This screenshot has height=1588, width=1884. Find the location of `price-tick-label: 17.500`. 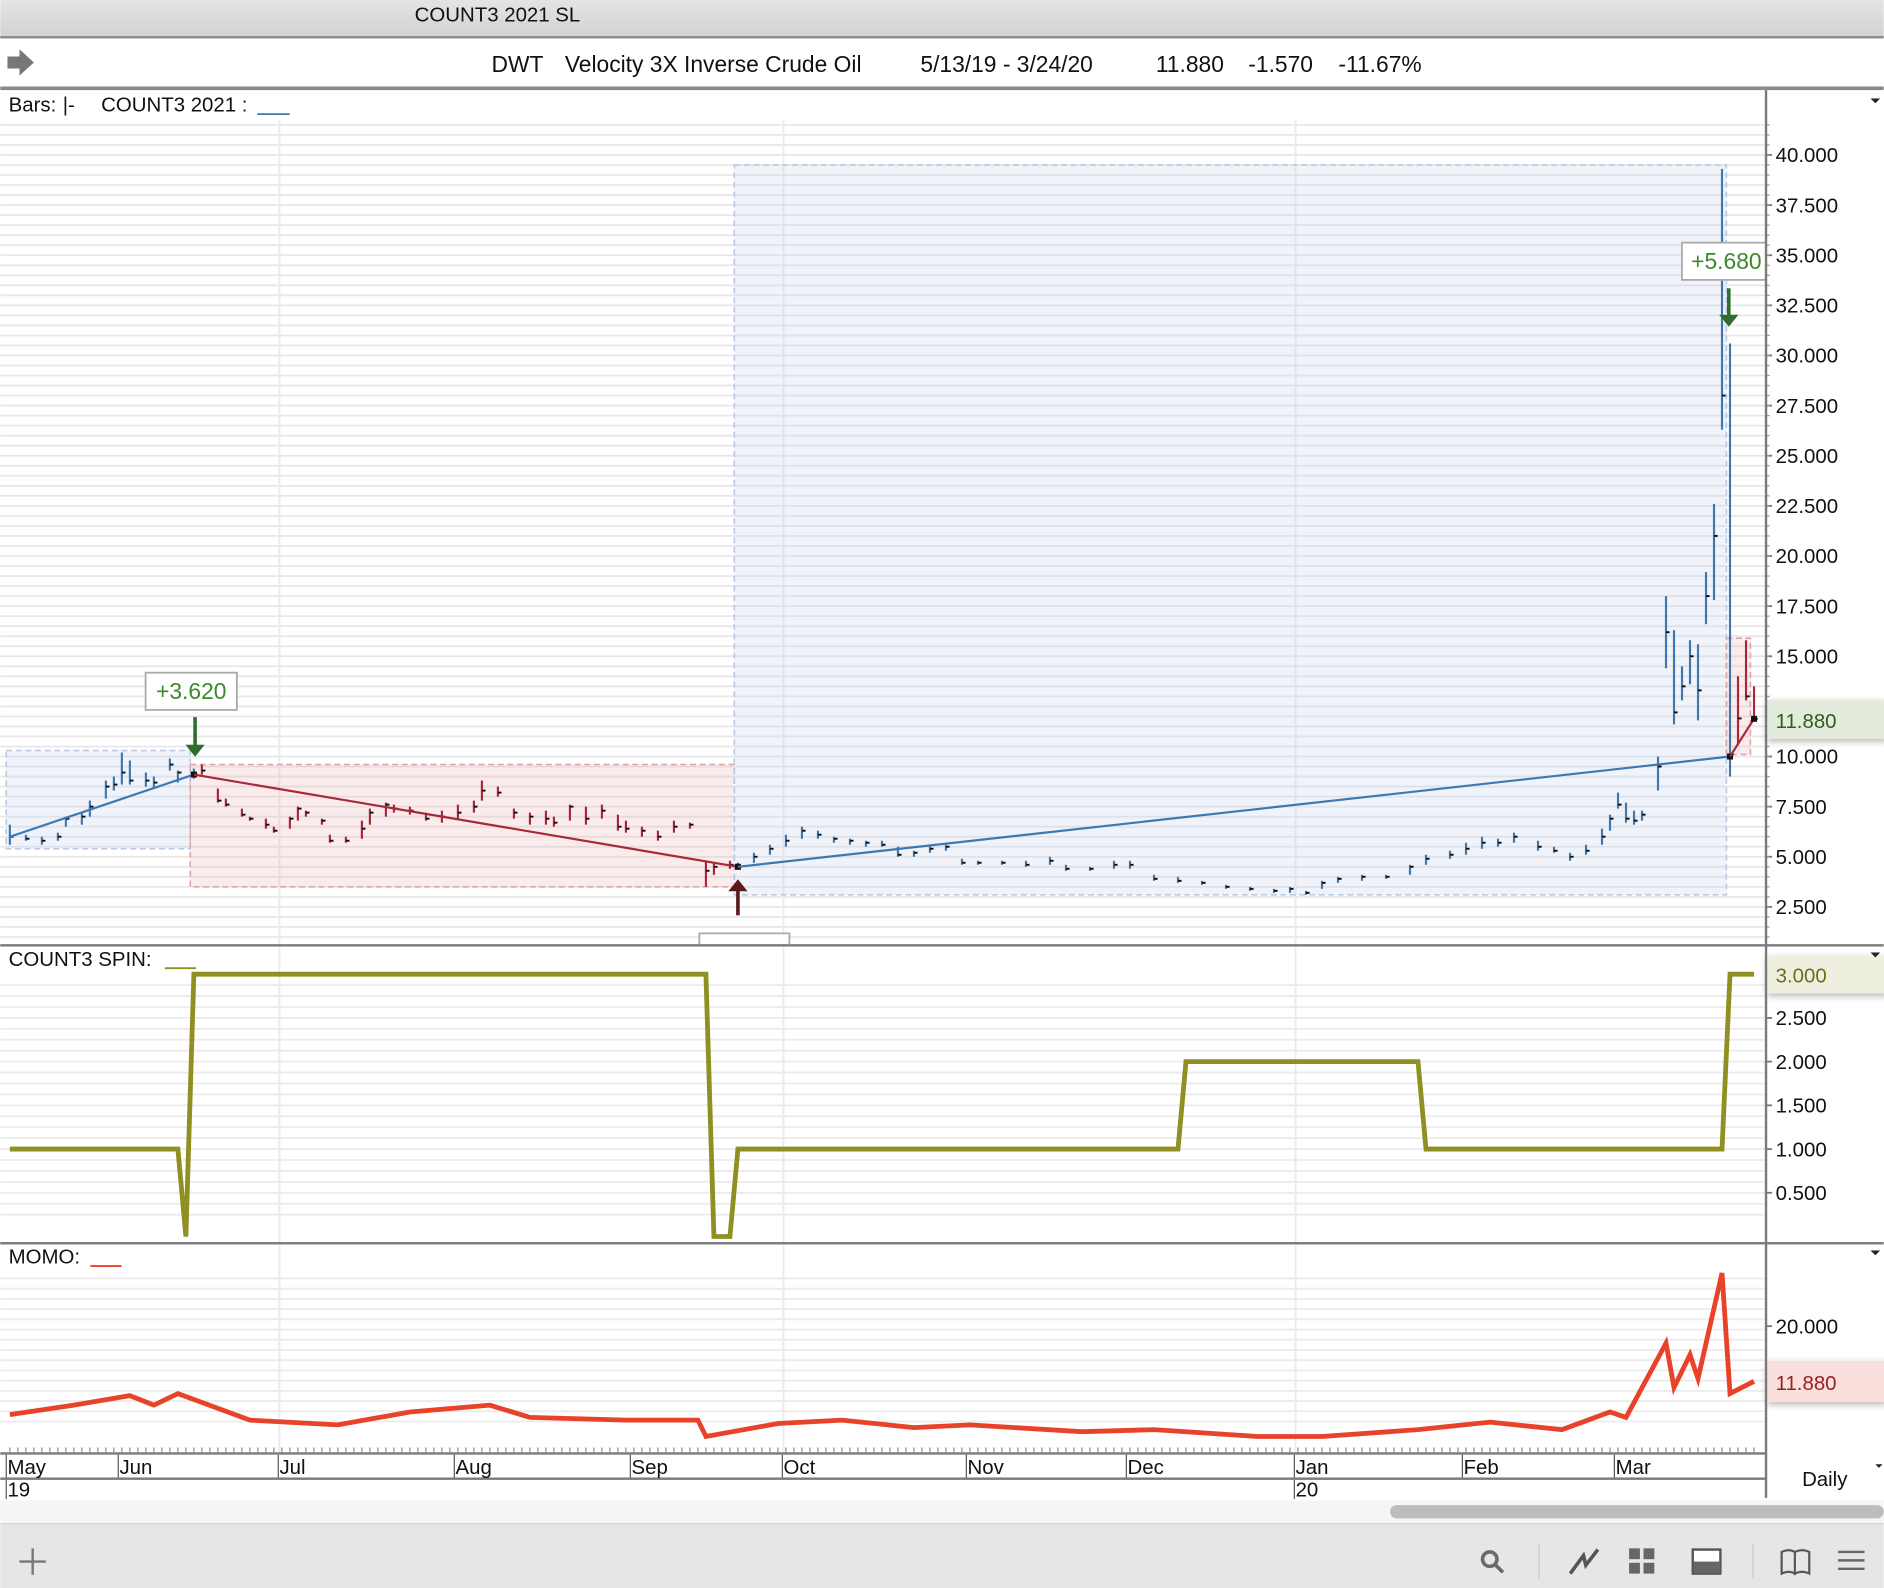

price-tick-label: 17.500 is located at coordinates (1807, 607).